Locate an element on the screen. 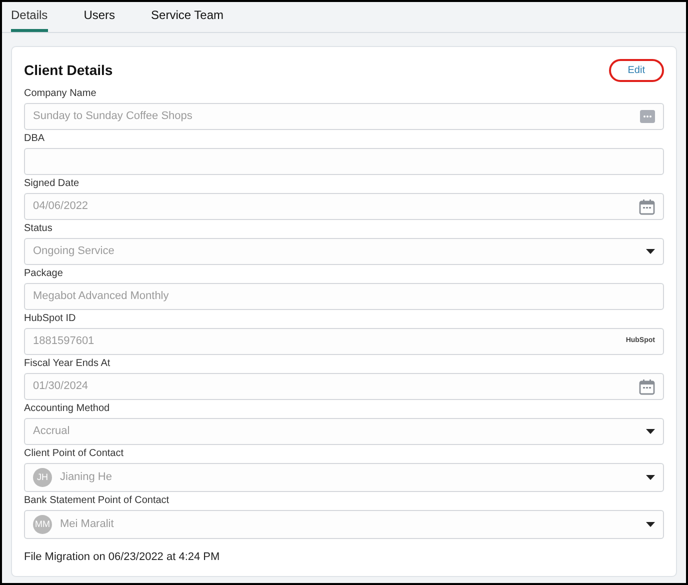  avatar: JH is located at coordinates (42, 477).